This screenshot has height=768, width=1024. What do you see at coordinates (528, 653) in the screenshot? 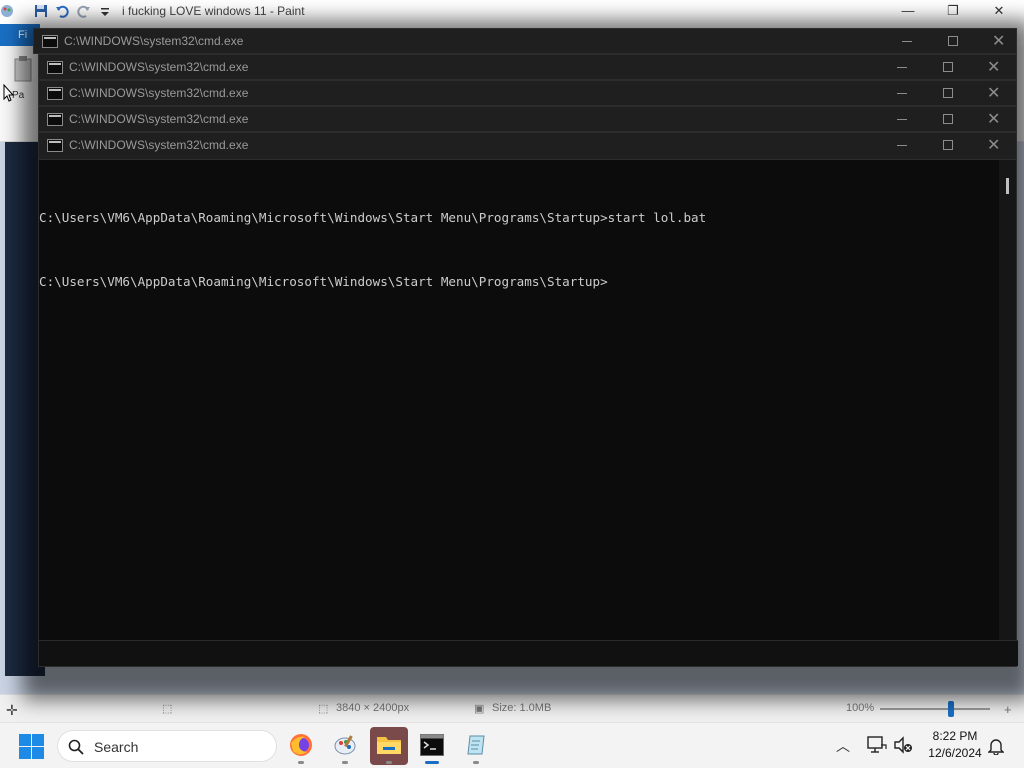
I see `horizontal-scrollbar` at bounding box center [528, 653].